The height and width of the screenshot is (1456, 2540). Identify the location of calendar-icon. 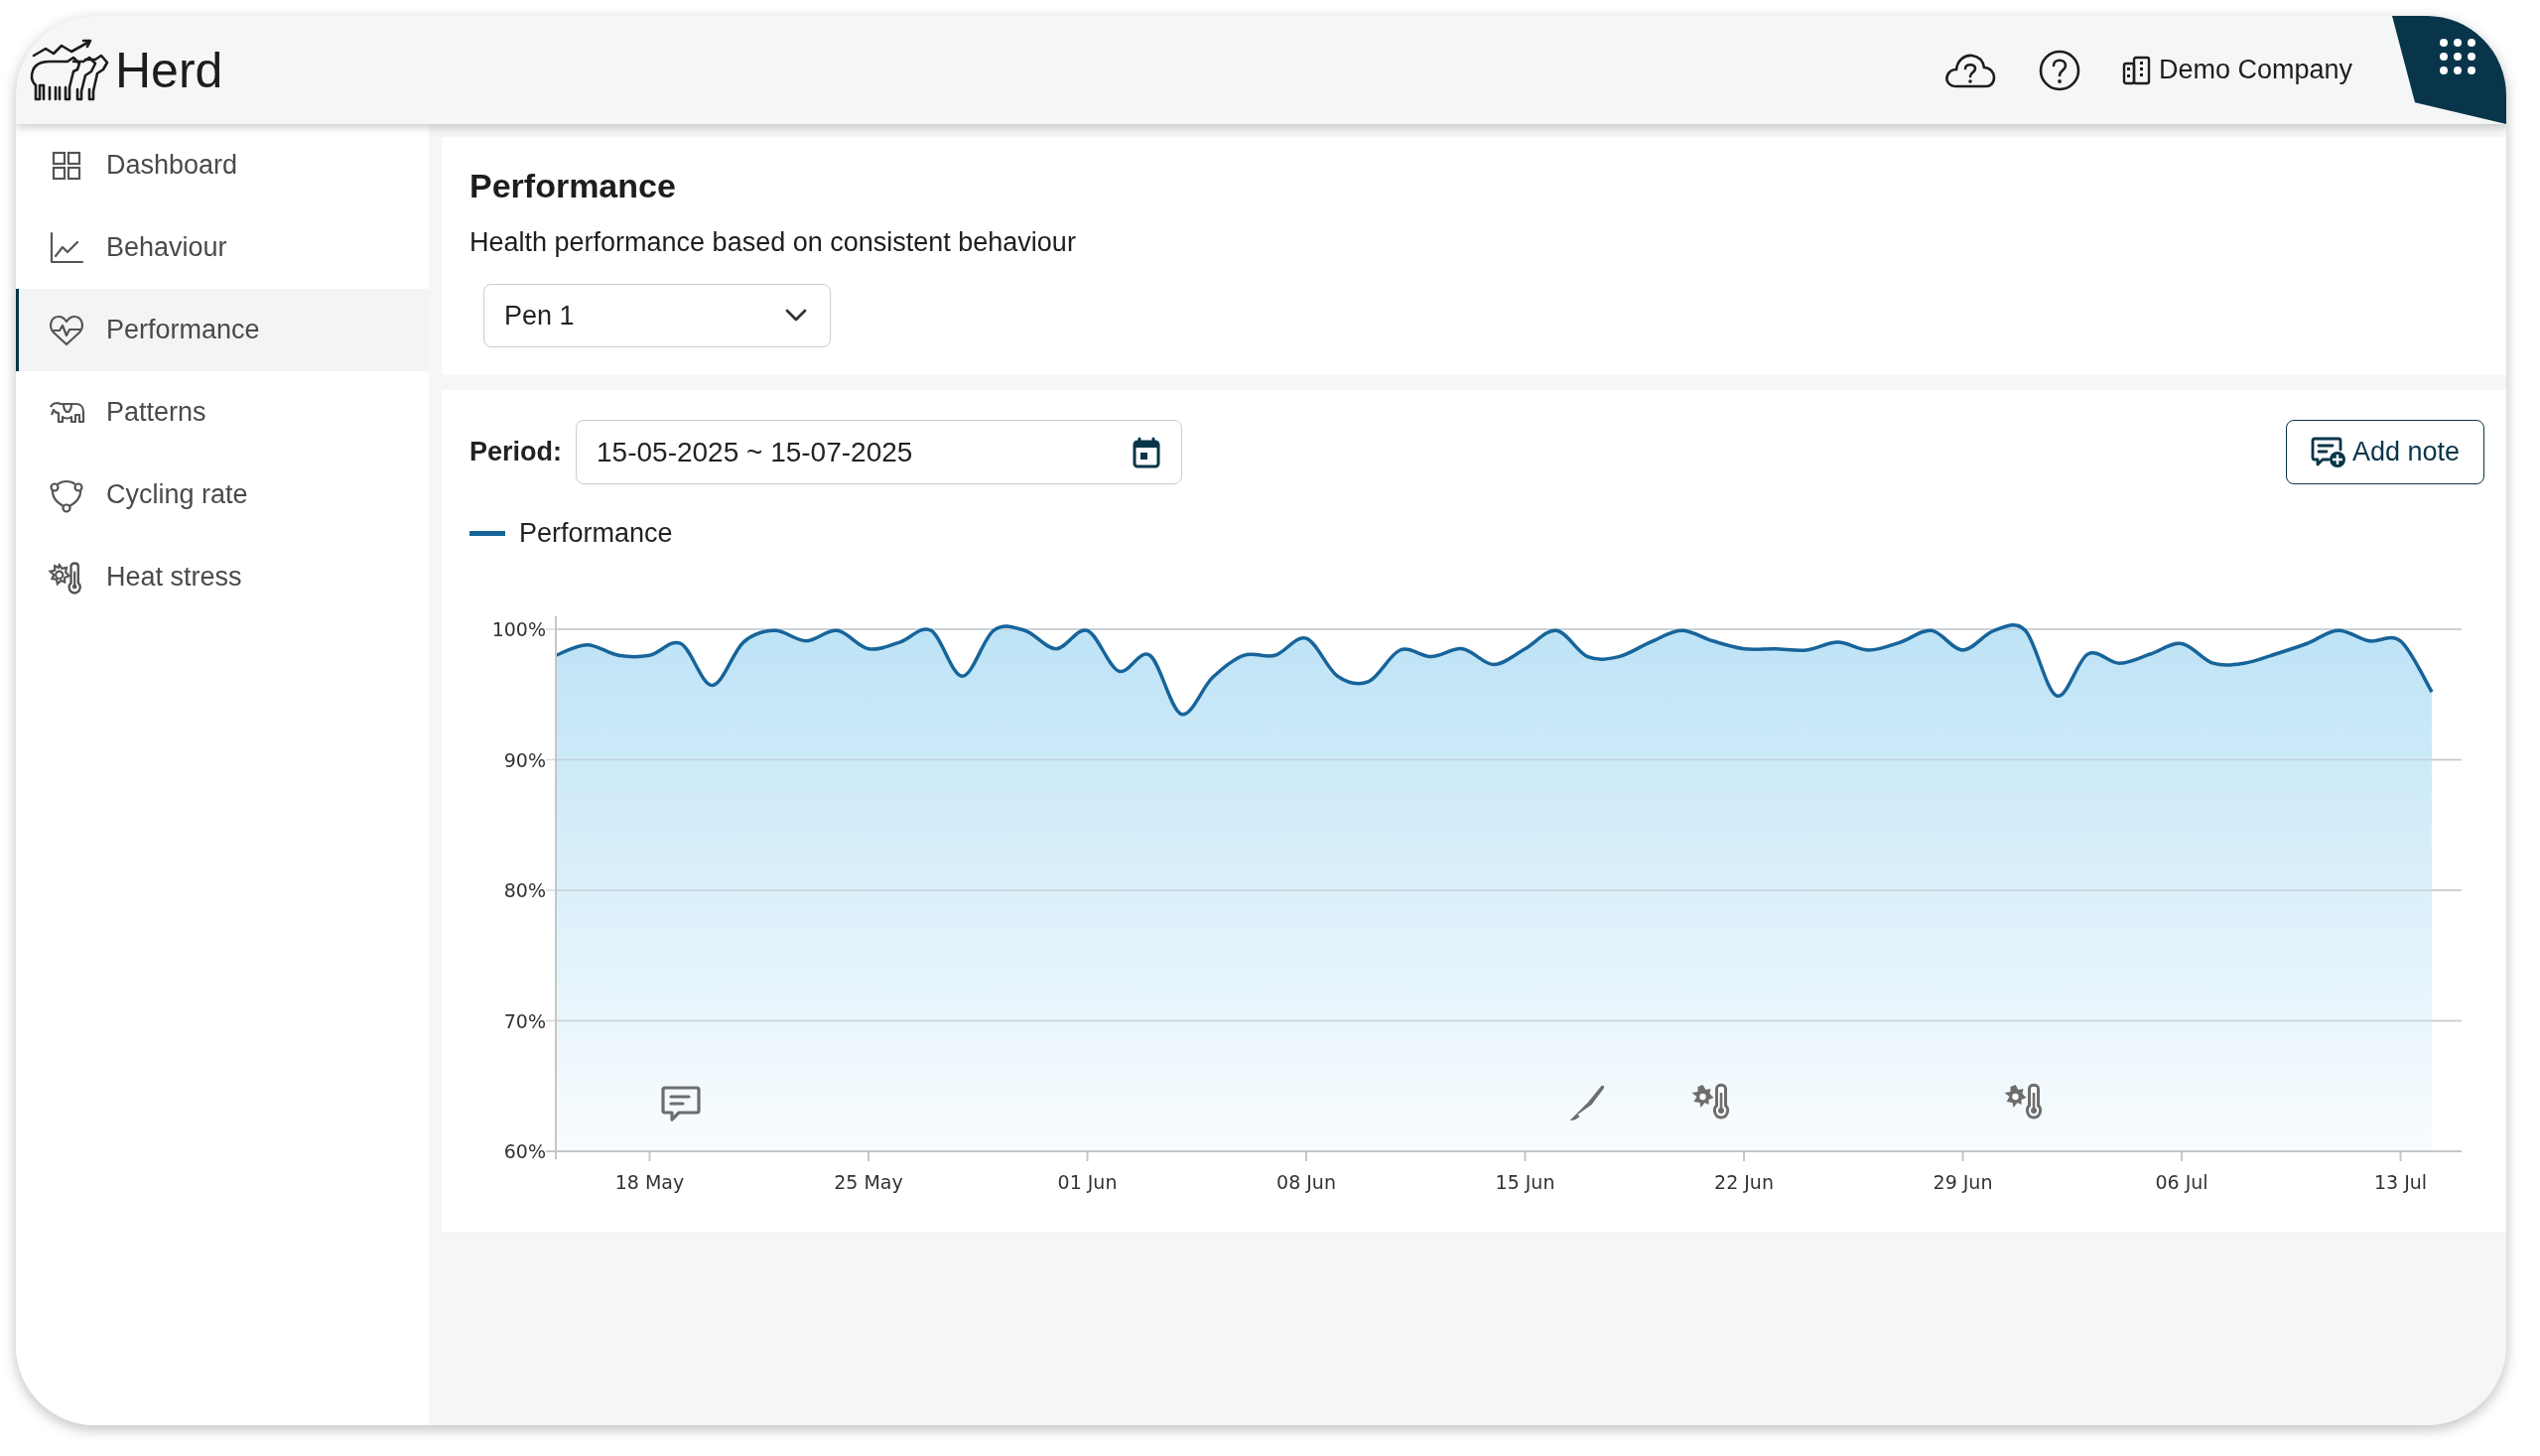
(1146, 452).